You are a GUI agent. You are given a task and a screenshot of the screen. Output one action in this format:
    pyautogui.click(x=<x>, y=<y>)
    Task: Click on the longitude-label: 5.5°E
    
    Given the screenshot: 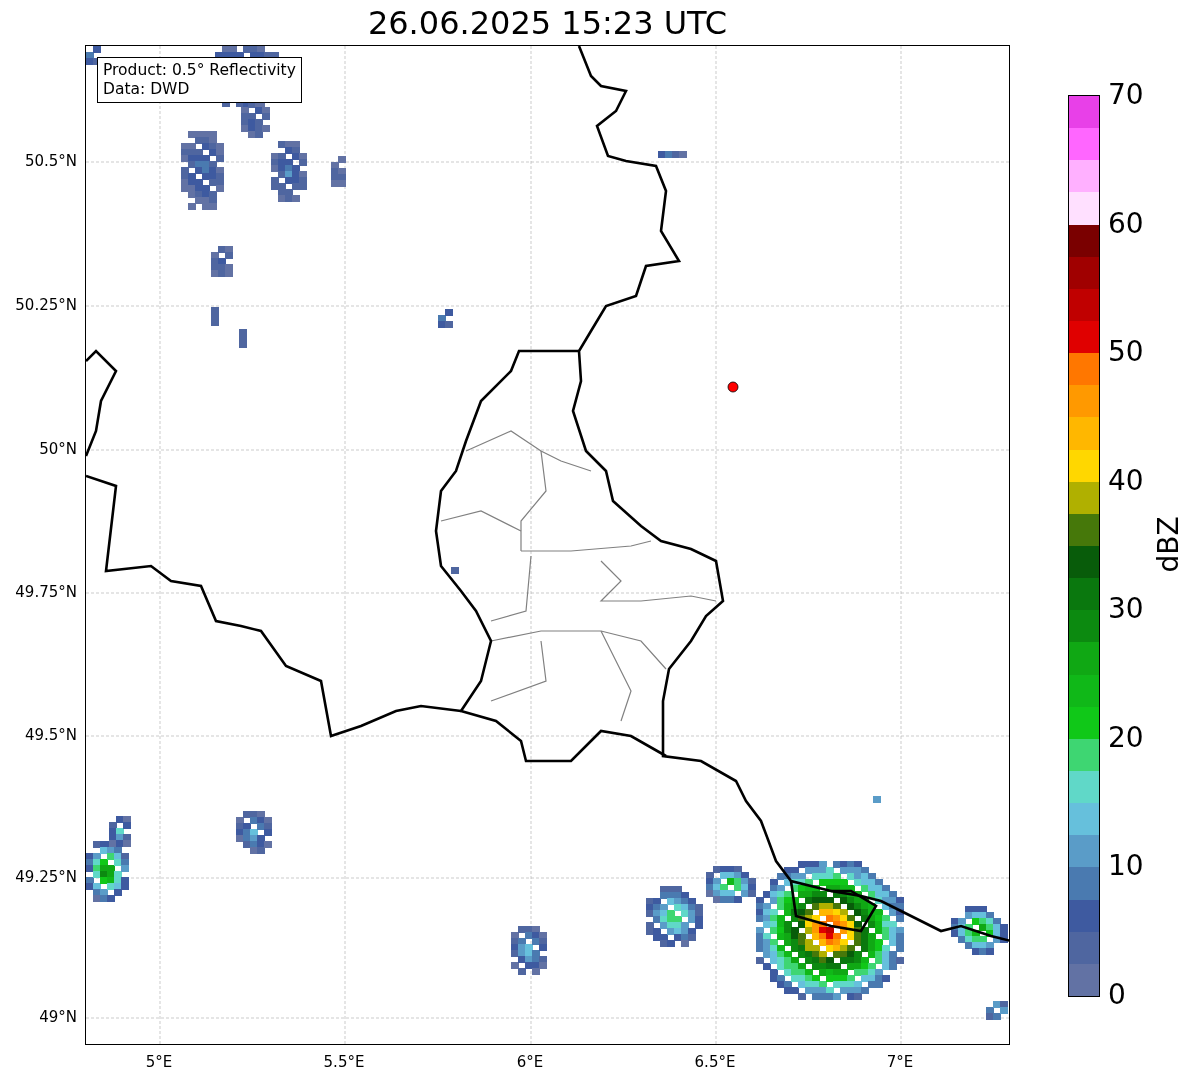 What is the action you would take?
    pyautogui.click(x=344, y=1062)
    